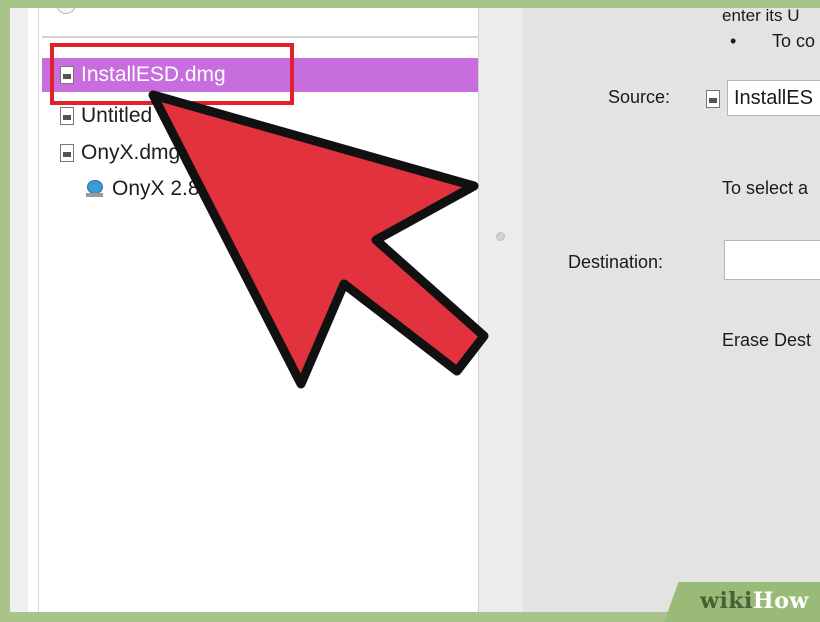 The width and height of the screenshot is (820, 622). Describe the element at coordinates (500, 310) in the screenshot. I see `pane-splitter` at that location.